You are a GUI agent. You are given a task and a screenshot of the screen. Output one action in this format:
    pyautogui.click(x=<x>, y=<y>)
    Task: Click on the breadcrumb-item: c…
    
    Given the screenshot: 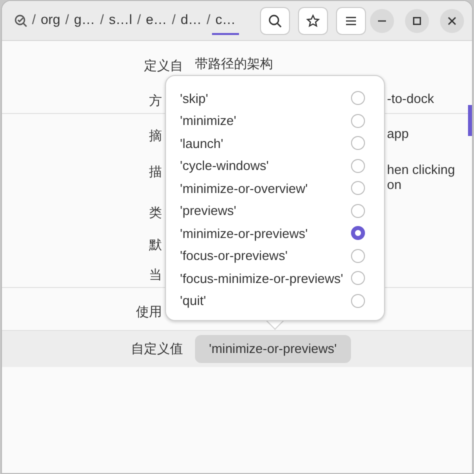 What is the action you would take?
    pyautogui.click(x=225, y=22)
    